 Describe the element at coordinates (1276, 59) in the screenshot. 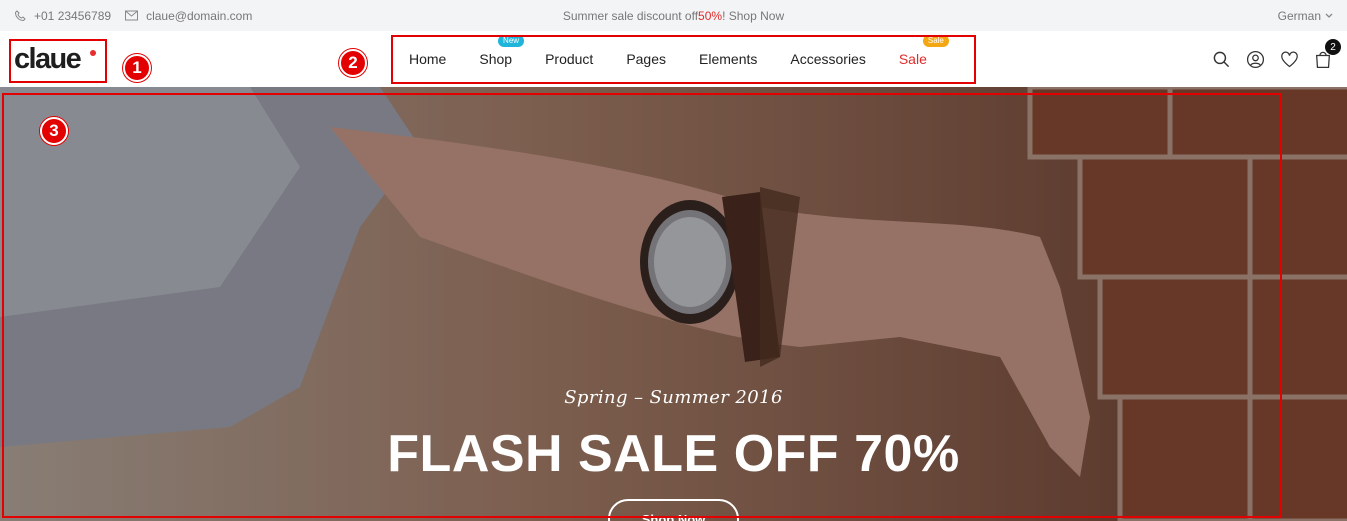

I see `header-icons: 2` at that location.